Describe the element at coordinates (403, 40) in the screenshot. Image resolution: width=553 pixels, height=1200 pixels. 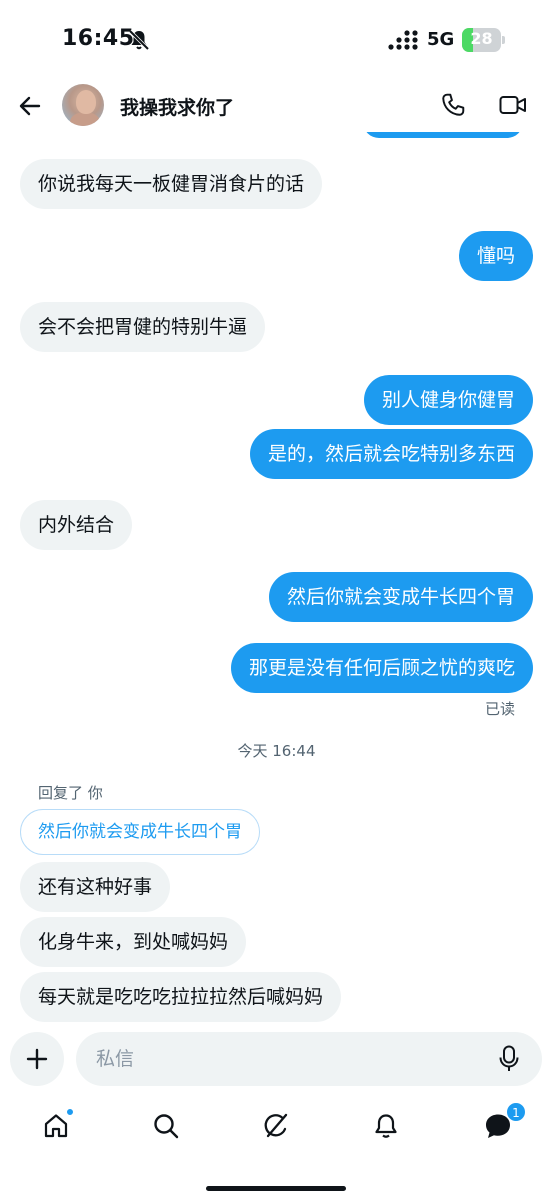
I see `signal-icon` at that location.